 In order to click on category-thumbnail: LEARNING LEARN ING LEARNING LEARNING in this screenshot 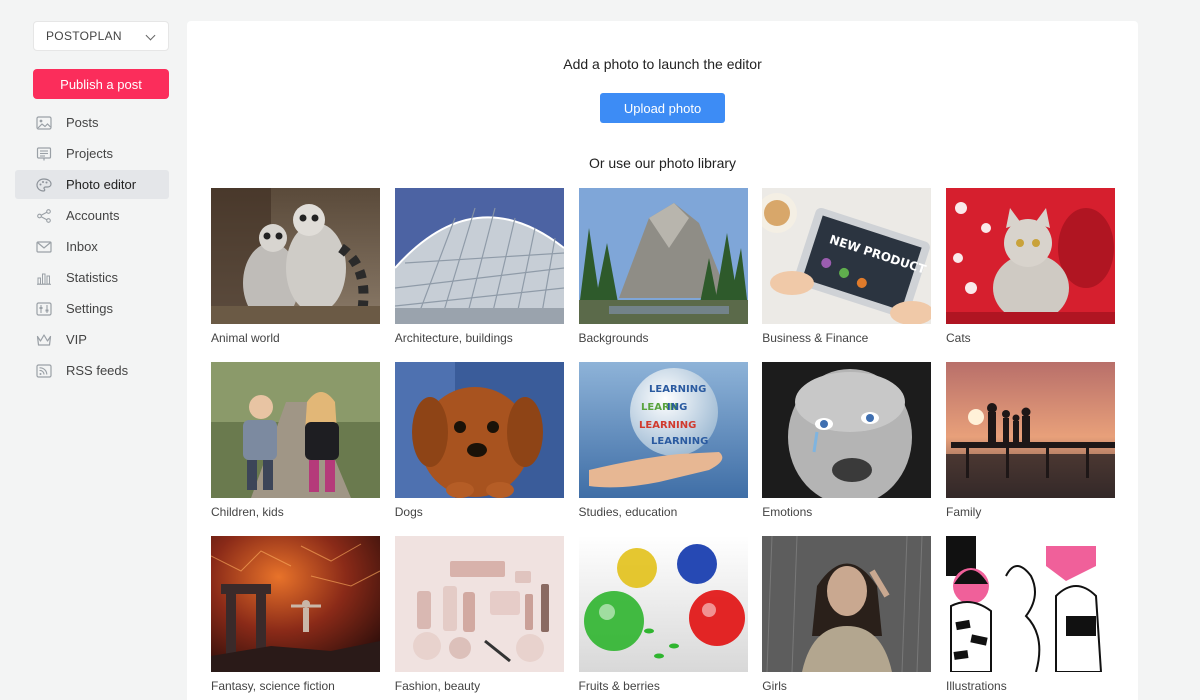, I will do `click(663, 430)`.